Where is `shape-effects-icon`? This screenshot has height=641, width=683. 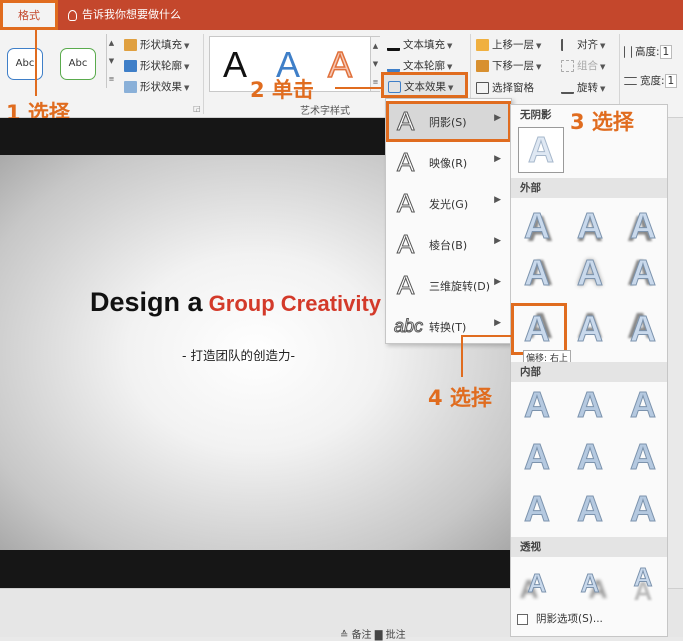
shape-effects-icon is located at coordinates (130, 87).